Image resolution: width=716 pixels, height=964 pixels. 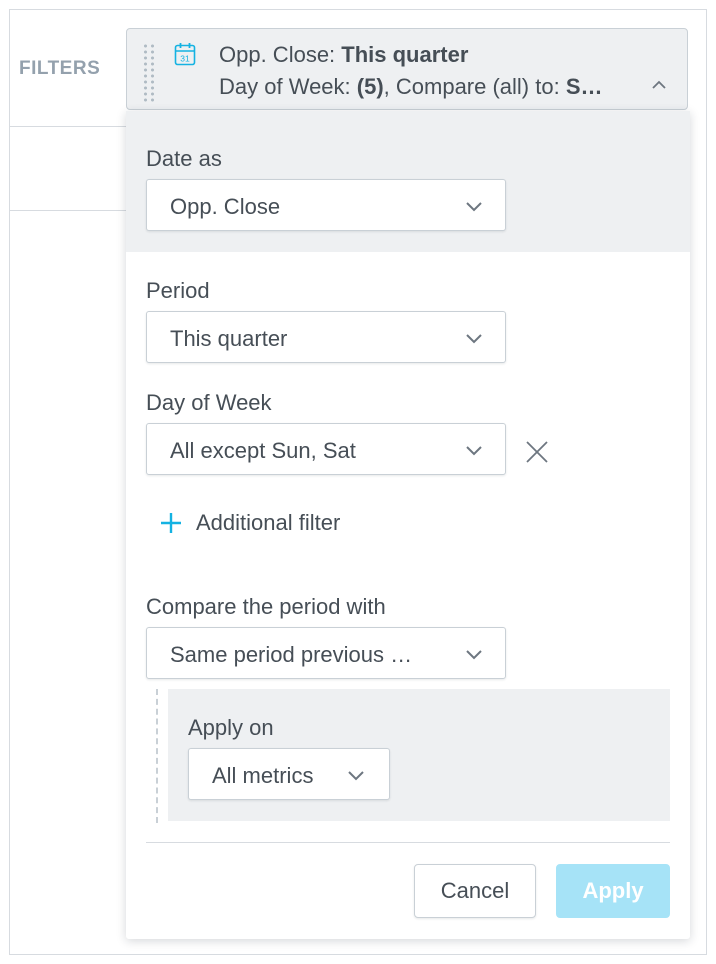 I want to click on day-of-week-value: All except Sun, Sat, so click(x=263, y=450).